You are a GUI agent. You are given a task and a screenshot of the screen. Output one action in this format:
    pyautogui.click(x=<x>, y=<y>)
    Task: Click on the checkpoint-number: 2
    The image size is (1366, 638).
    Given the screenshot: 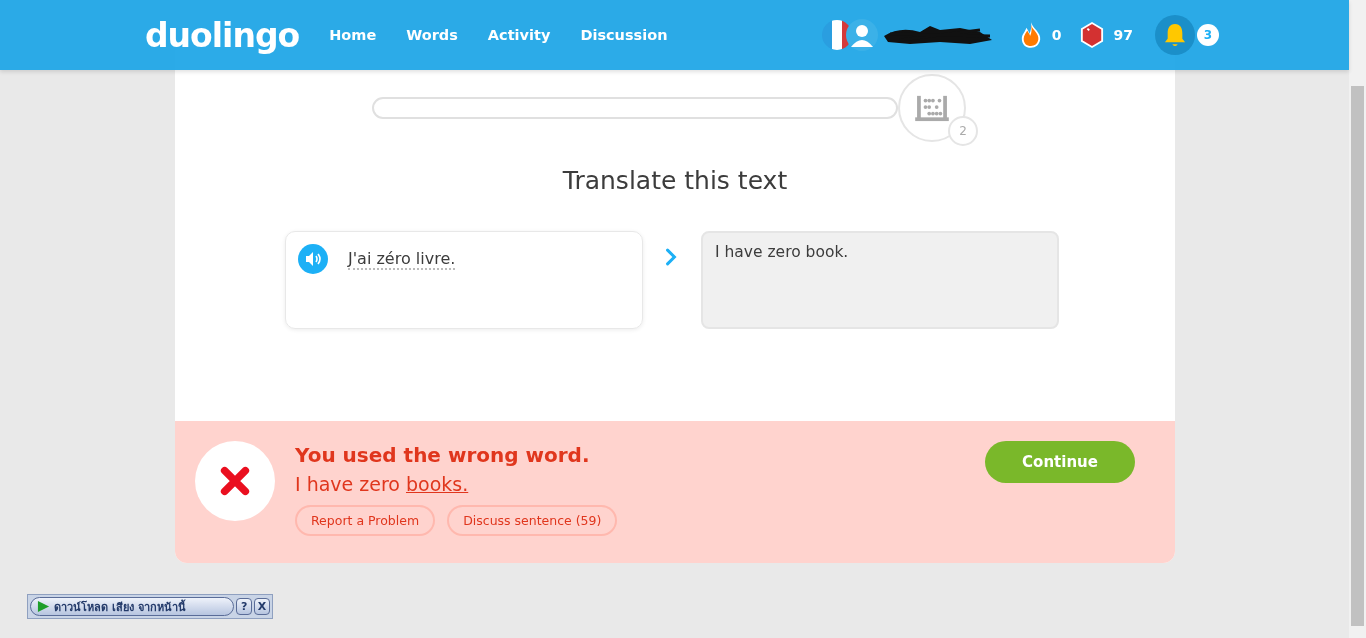 What is the action you would take?
    pyautogui.click(x=963, y=131)
    